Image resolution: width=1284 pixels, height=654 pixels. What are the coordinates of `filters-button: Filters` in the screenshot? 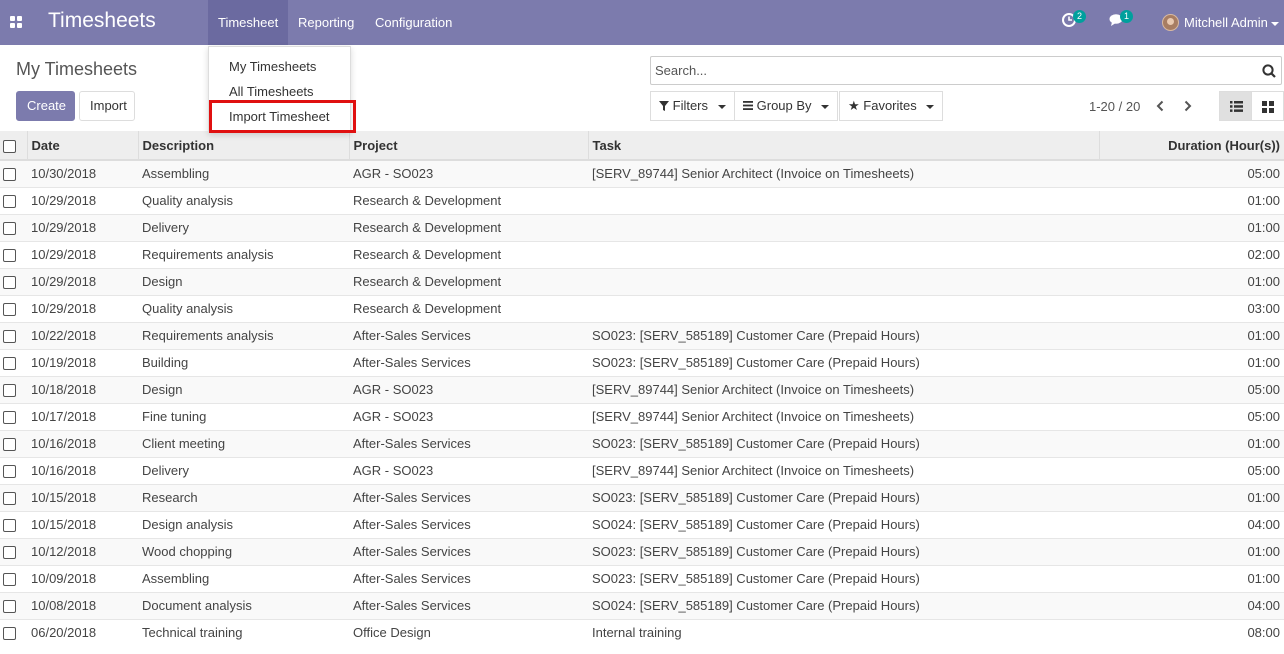 It's located at (692, 106).